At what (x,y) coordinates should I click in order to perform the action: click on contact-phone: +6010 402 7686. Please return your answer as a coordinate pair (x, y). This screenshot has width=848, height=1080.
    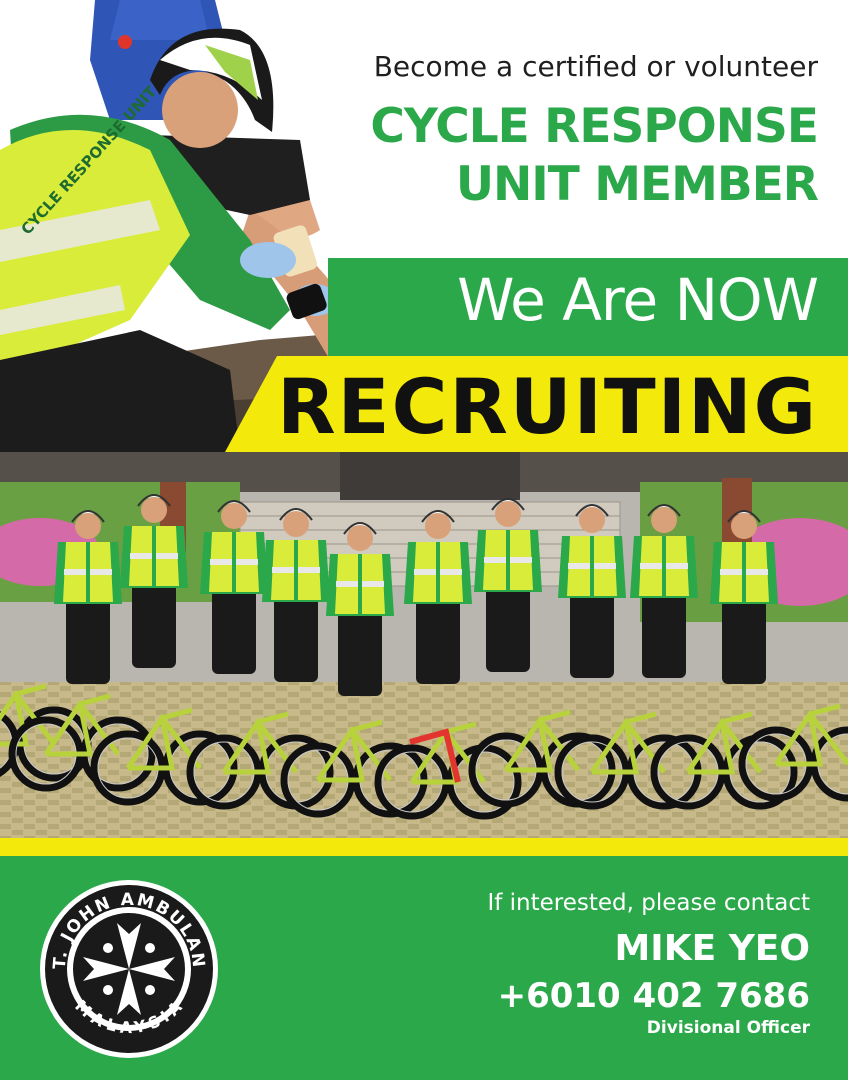
    Looking at the image, I should click on (654, 996).